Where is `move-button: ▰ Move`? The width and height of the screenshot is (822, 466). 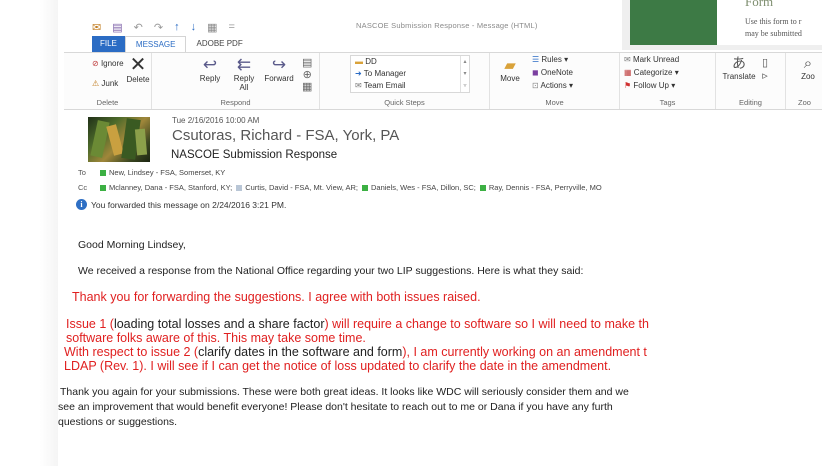 move-button: ▰ Move is located at coordinates (510, 70).